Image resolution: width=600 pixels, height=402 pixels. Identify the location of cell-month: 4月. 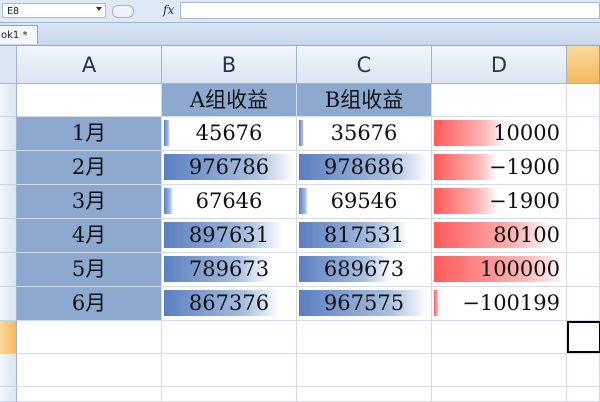
(89, 236).